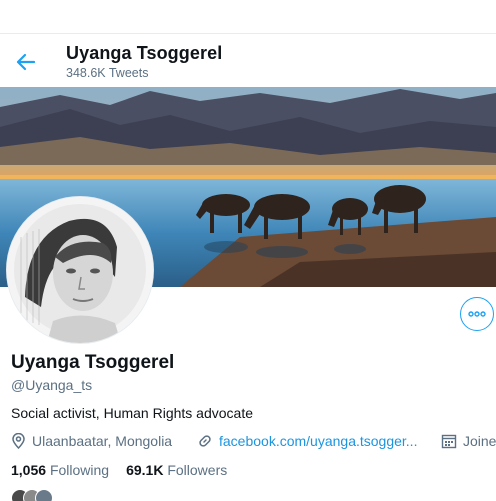 This screenshot has height=501, width=496. Describe the element at coordinates (205, 441) in the screenshot. I see `link-icon` at that location.